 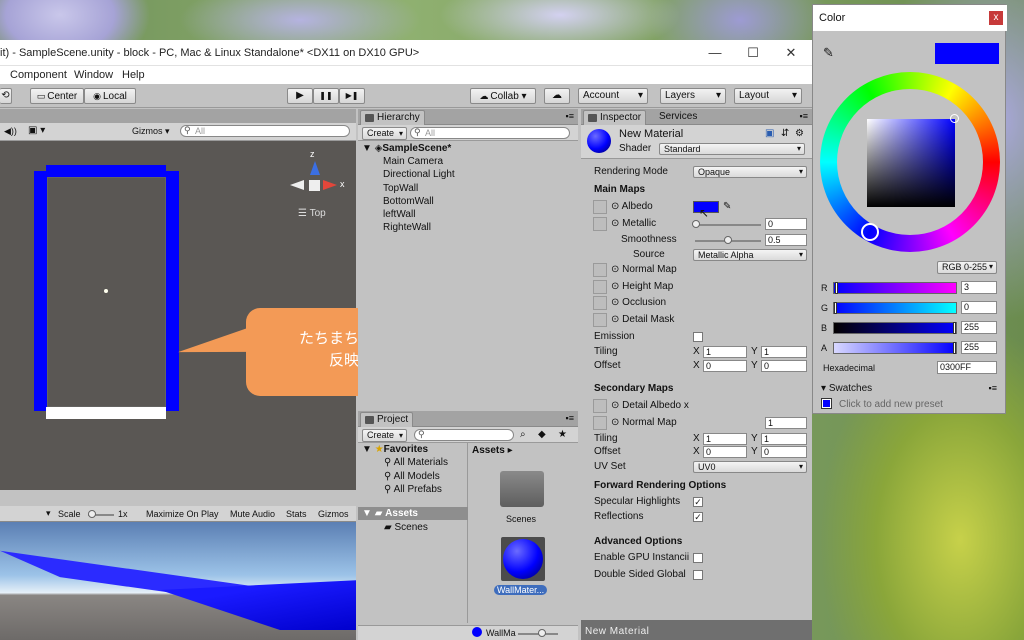 What do you see at coordinates (895, 348) in the screenshot?
I see `a-slider` at bounding box center [895, 348].